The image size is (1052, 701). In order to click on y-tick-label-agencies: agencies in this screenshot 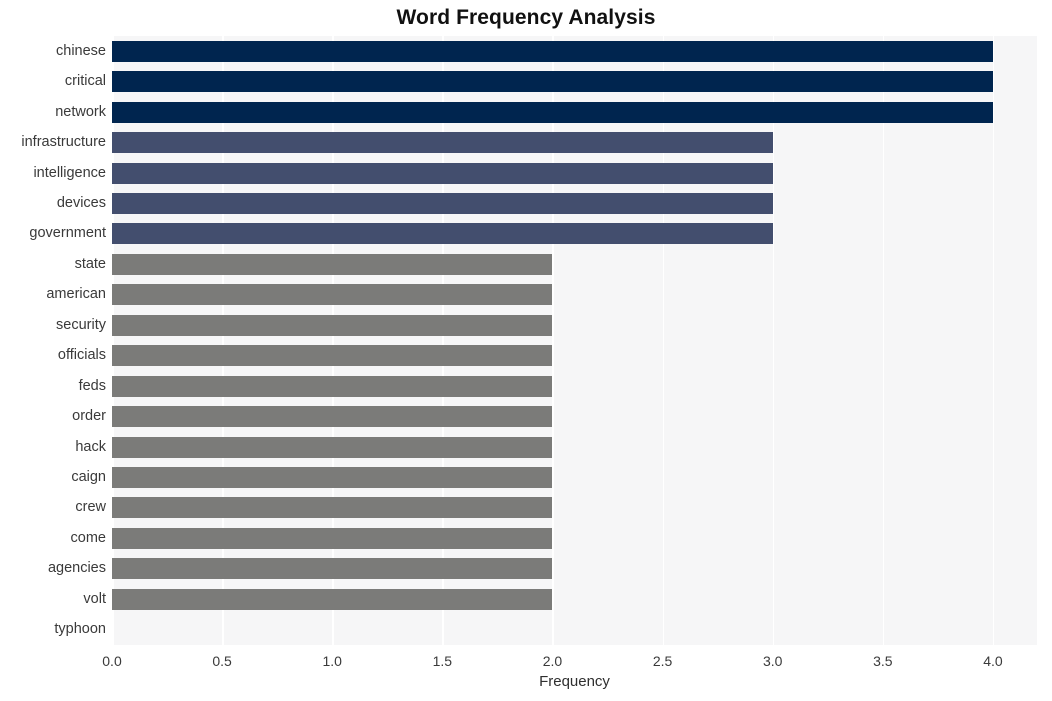, I will do `click(76, 568)`.